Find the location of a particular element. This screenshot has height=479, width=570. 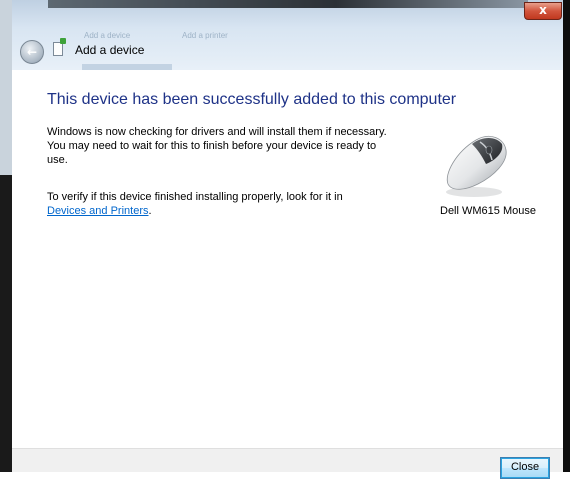

ghost-label-add-device: Add a device is located at coordinates (107, 35).